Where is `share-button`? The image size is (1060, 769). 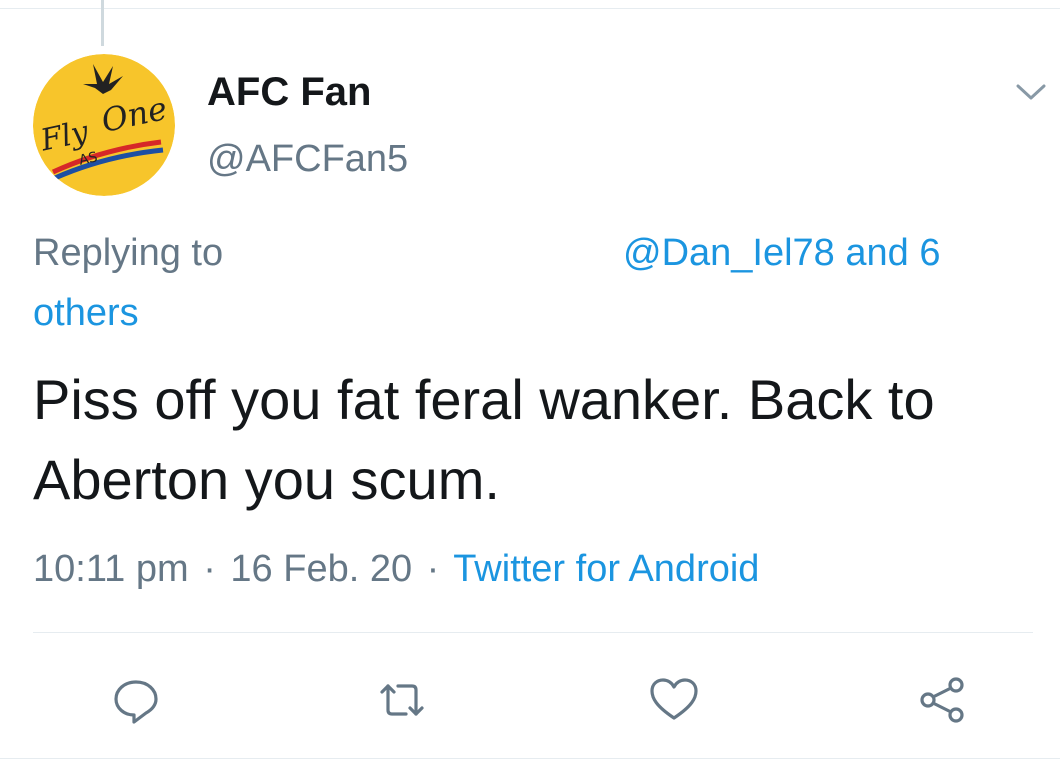
share-button is located at coordinates (942, 700).